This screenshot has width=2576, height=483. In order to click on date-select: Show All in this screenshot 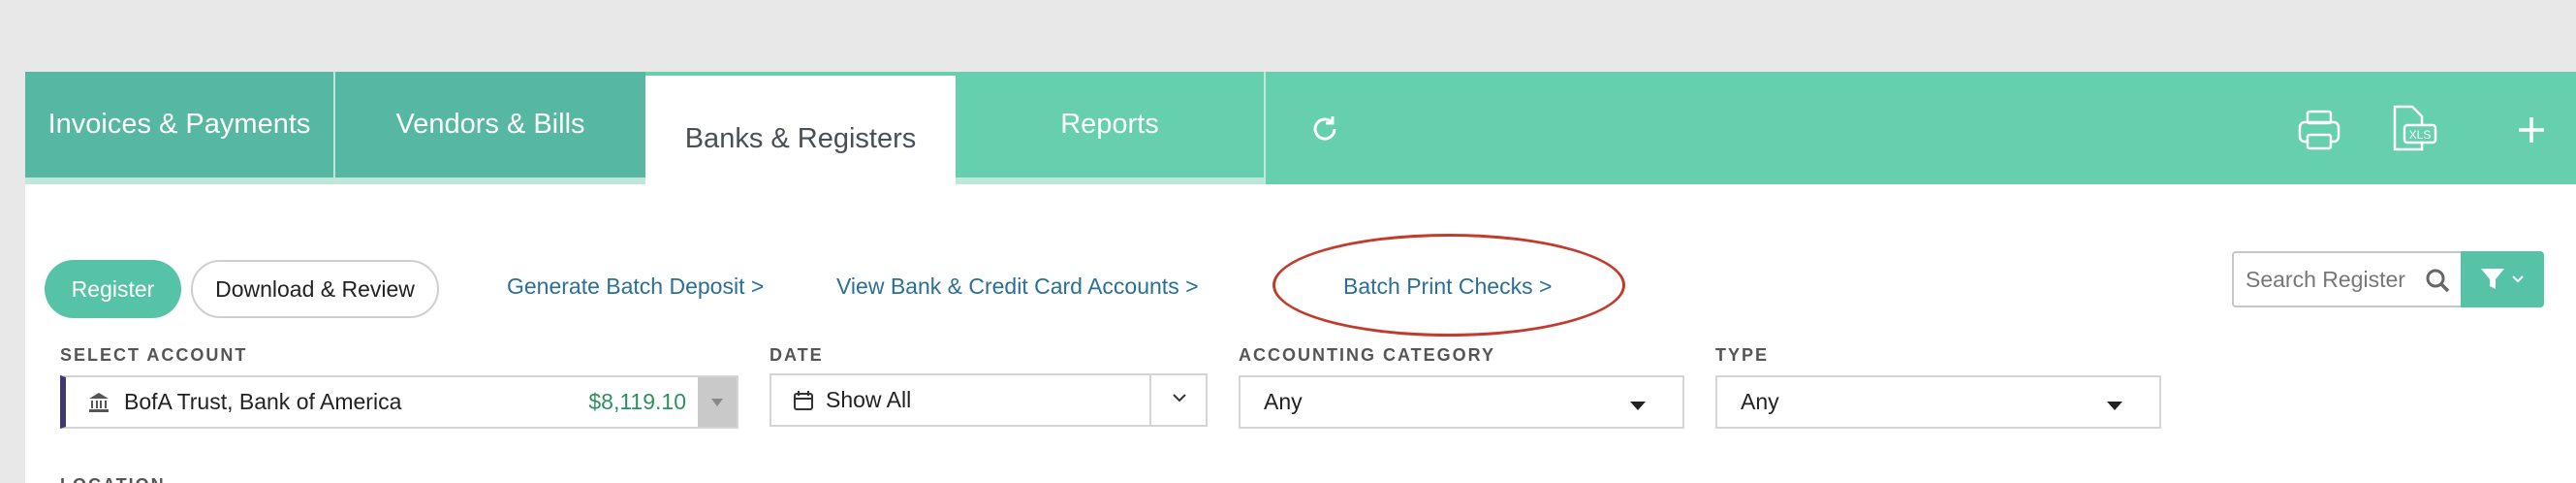, I will do `click(989, 400)`.